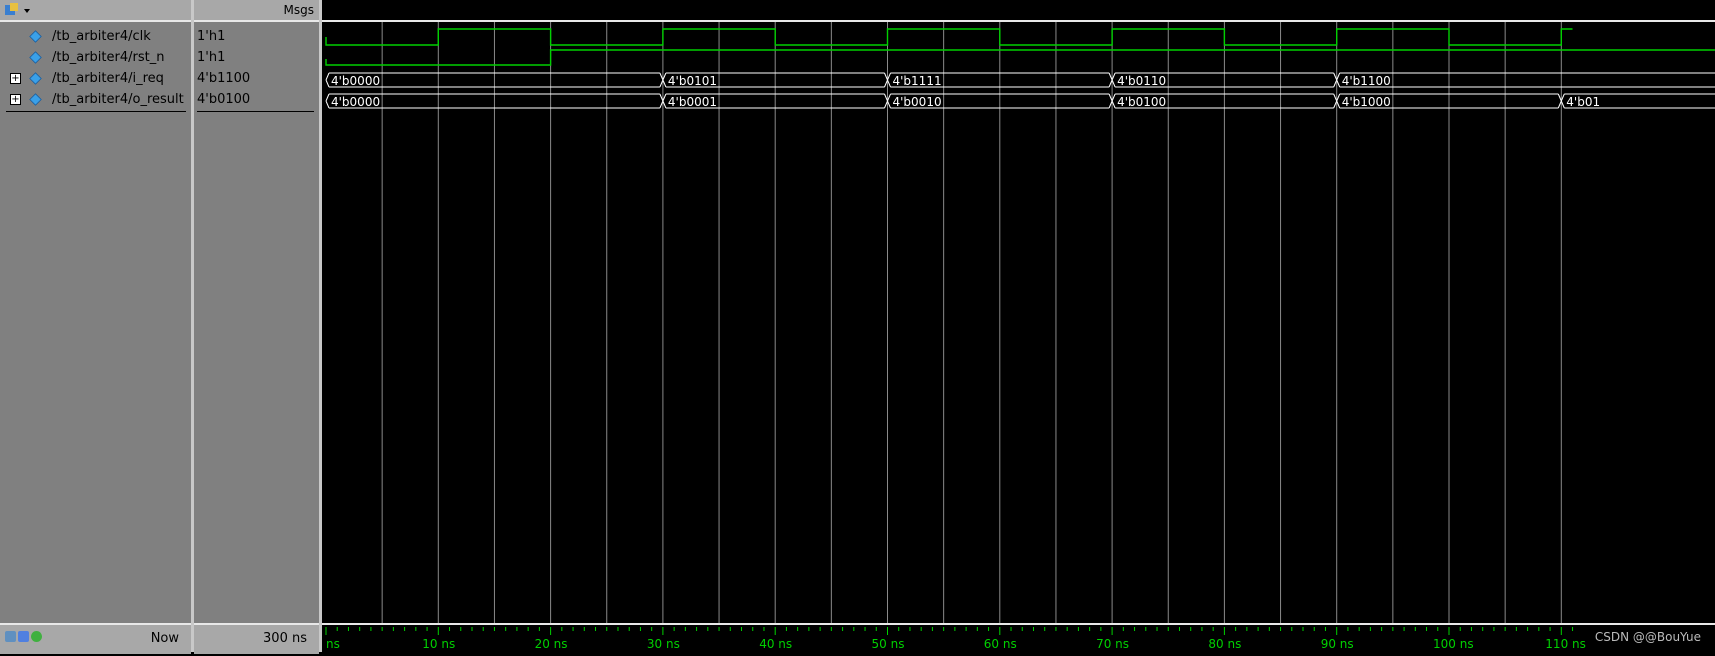  What do you see at coordinates (692, 81) in the screenshot?
I see `i_req-value-label: 4'b0101` at bounding box center [692, 81].